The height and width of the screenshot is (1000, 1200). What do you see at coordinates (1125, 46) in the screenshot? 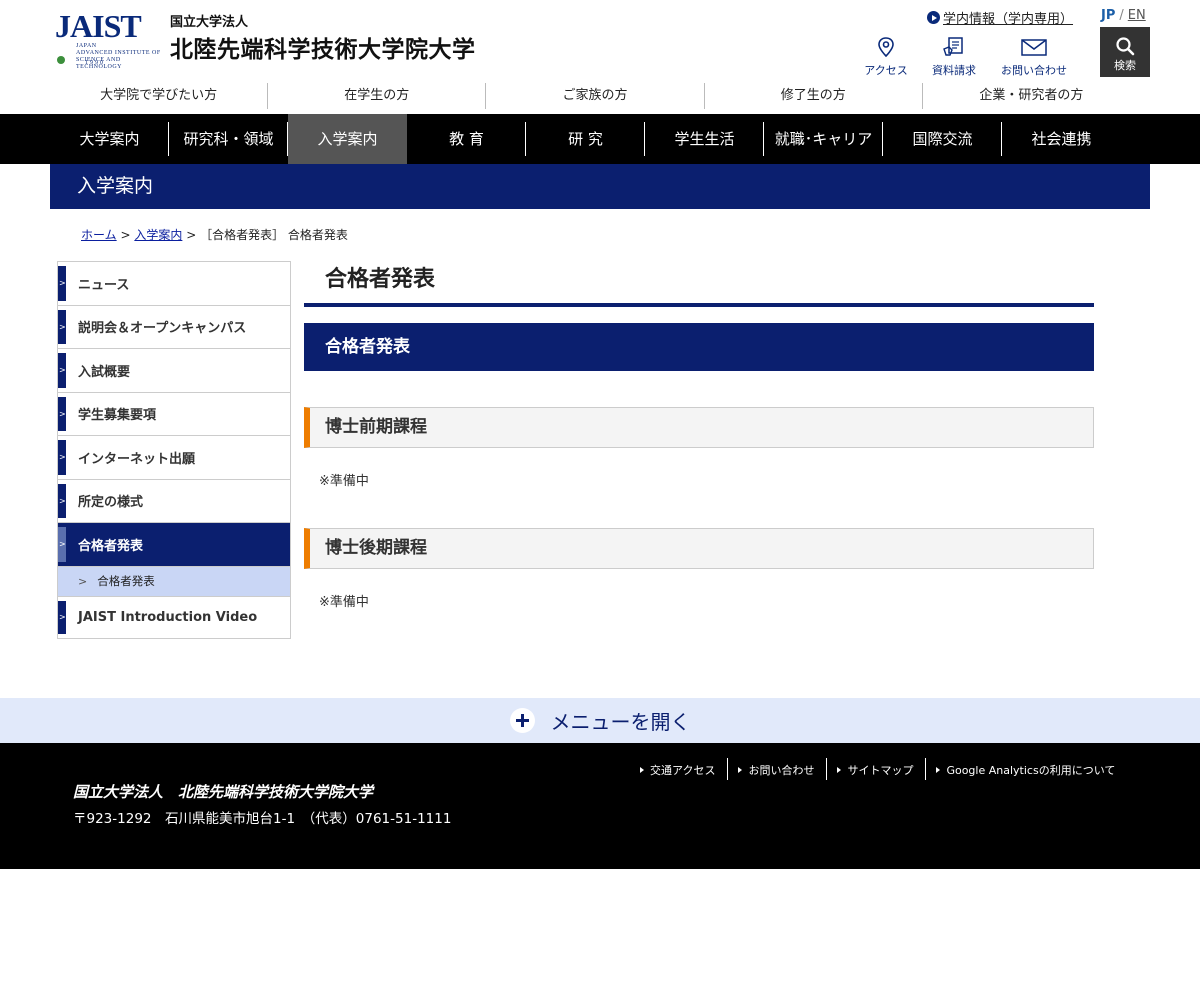
I see `search-icon` at bounding box center [1125, 46].